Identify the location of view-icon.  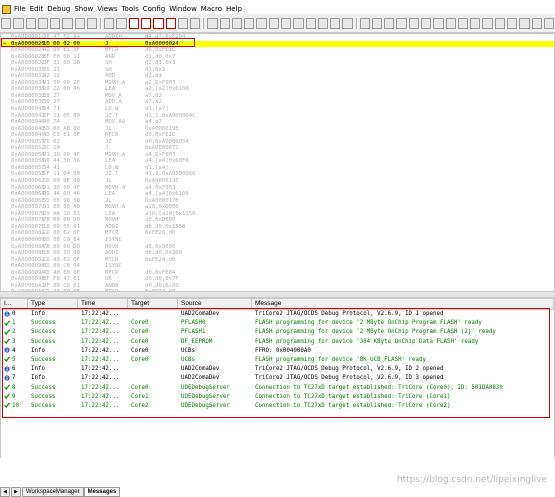
(261, 23).